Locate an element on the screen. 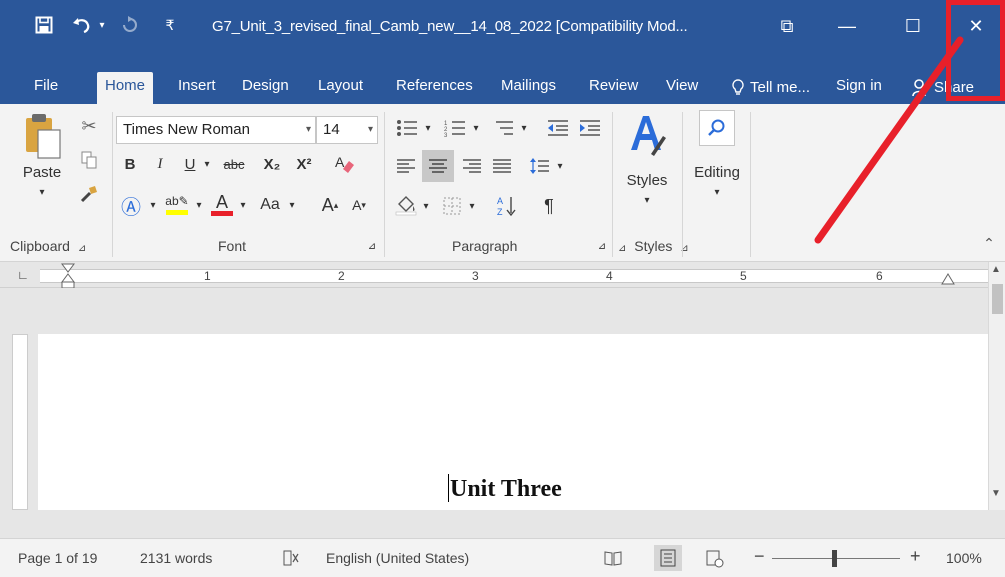 The width and height of the screenshot is (1005, 577). underline-button: U is located at coordinates (190, 164).